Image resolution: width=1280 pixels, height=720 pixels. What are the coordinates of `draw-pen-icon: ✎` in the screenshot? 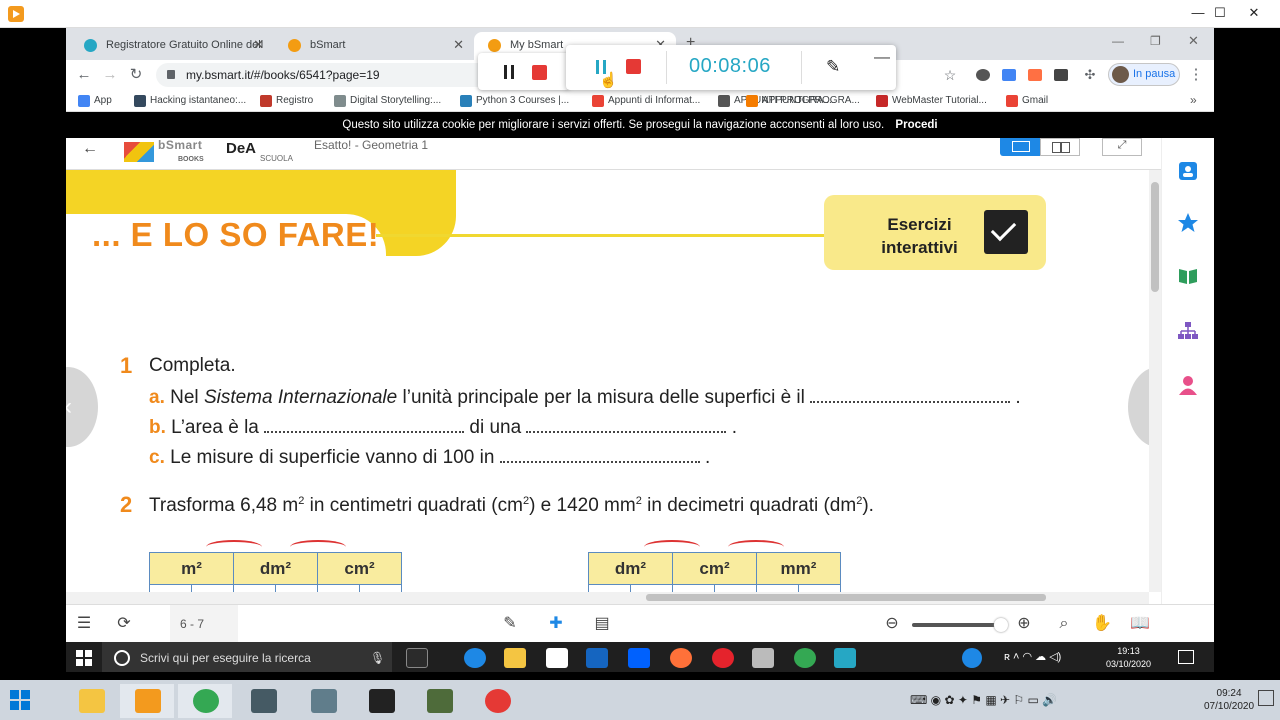 It's located at (833, 67).